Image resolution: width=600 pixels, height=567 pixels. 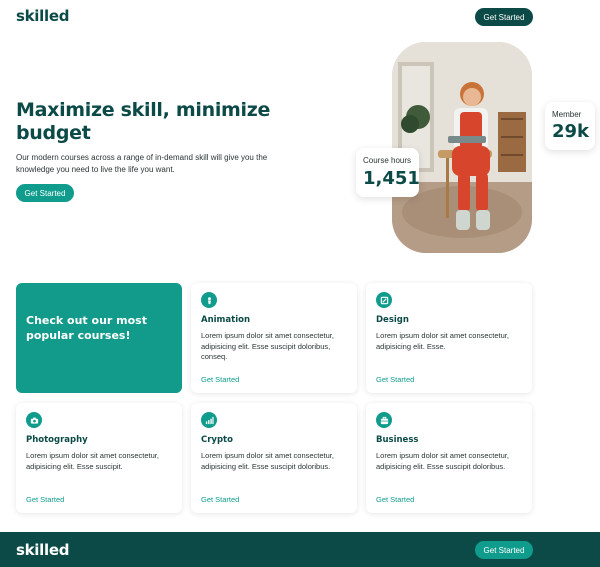 What do you see at coordinates (300, 17) in the screenshot?
I see `site-header: skilled Get Started` at bounding box center [300, 17].